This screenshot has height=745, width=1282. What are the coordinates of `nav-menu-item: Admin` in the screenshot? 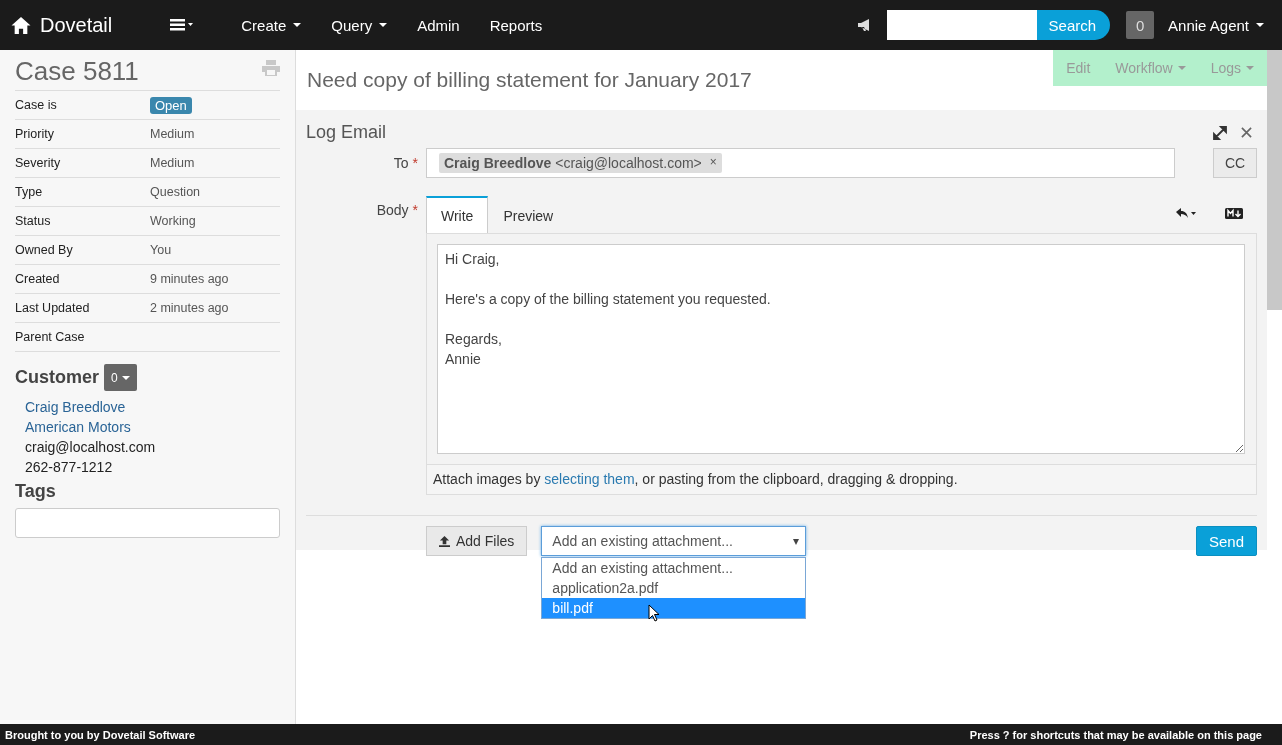 It's located at (438, 25).